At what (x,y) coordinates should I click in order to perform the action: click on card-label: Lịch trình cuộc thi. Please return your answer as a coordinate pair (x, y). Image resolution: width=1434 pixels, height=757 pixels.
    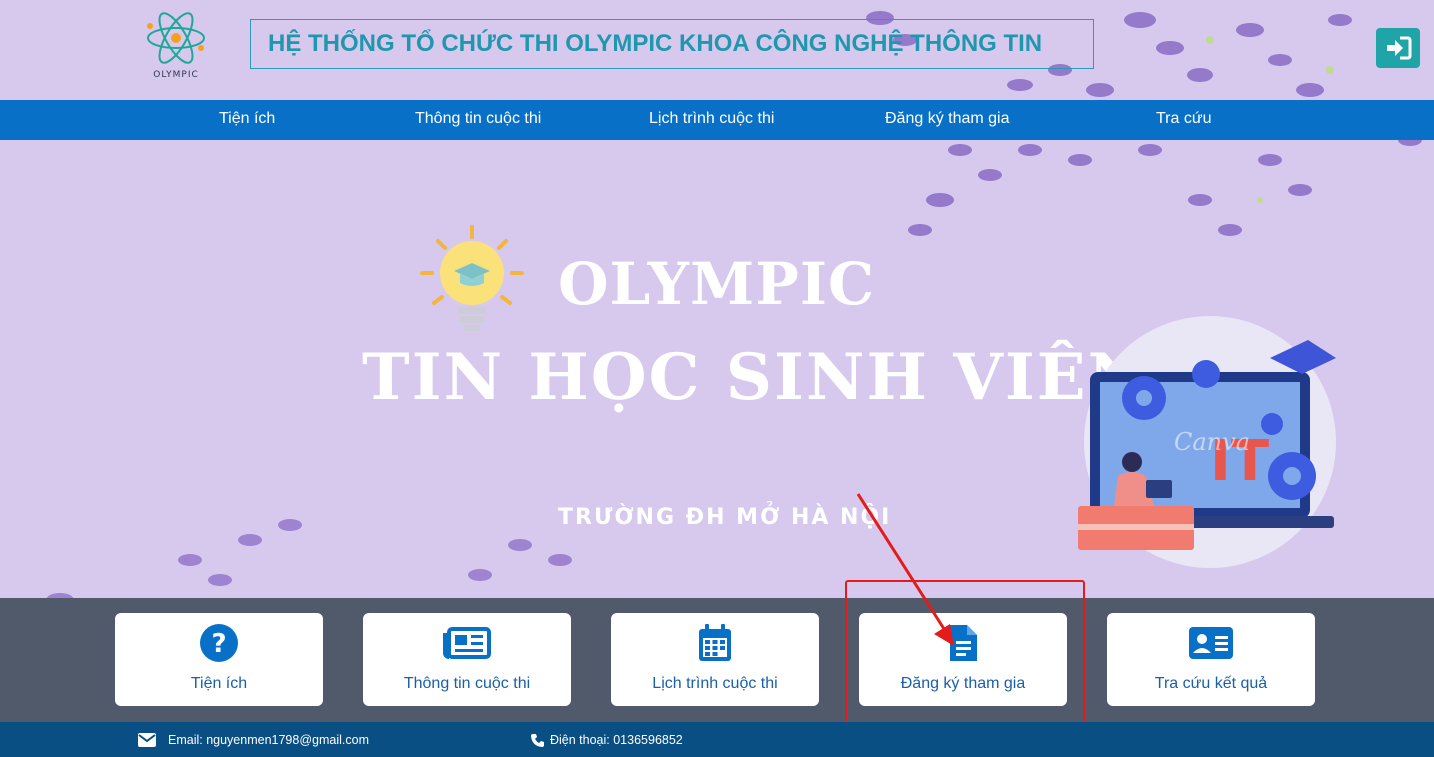
    Looking at the image, I should click on (715, 683).